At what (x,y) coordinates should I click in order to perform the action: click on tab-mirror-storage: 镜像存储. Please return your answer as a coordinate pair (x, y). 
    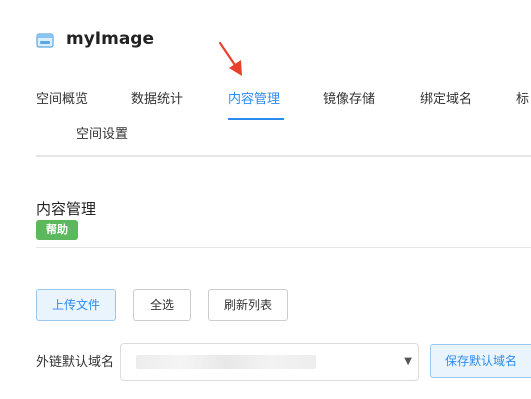
    Looking at the image, I should click on (349, 97).